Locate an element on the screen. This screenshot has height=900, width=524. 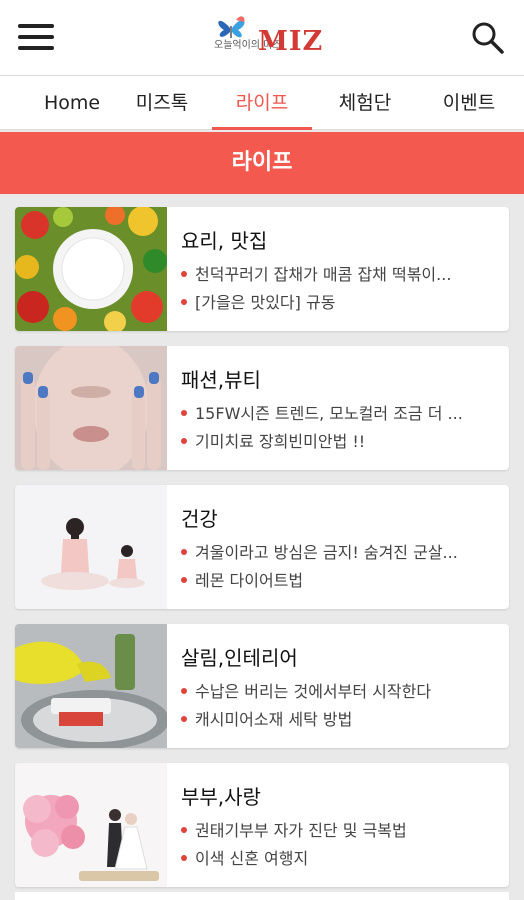
category-card-household: 살림,인테리어 수납은 버리는 것에서부터 시작한다 캐시미어소재 세탁 방법 is located at coordinates (262, 686).